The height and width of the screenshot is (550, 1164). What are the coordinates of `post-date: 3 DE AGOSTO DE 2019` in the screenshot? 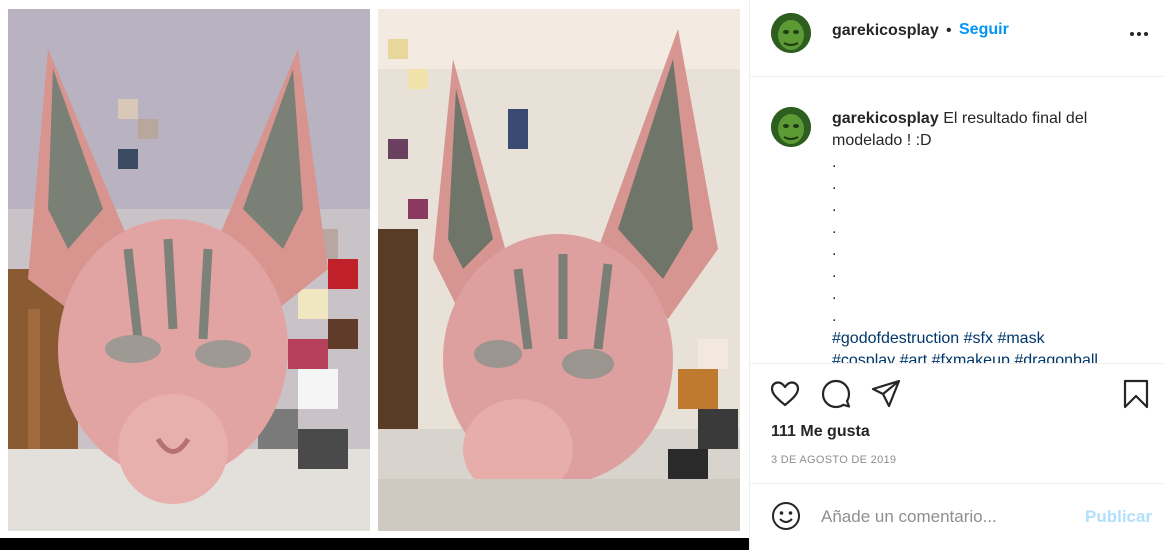 It's located at (834, 460).